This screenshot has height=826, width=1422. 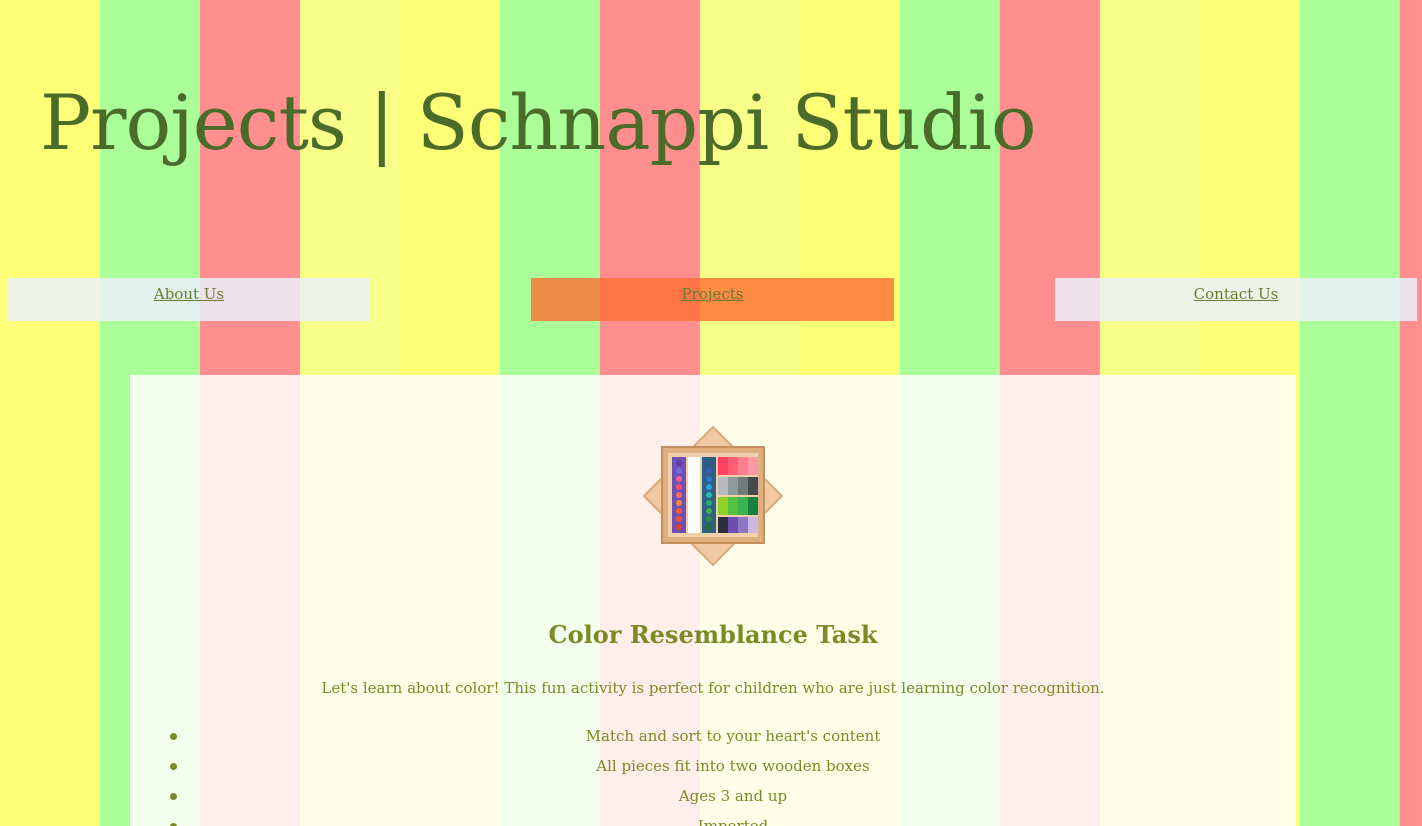 I want to click on feature-text: Match and sort to your heart's content, so click(x=733, y=736).